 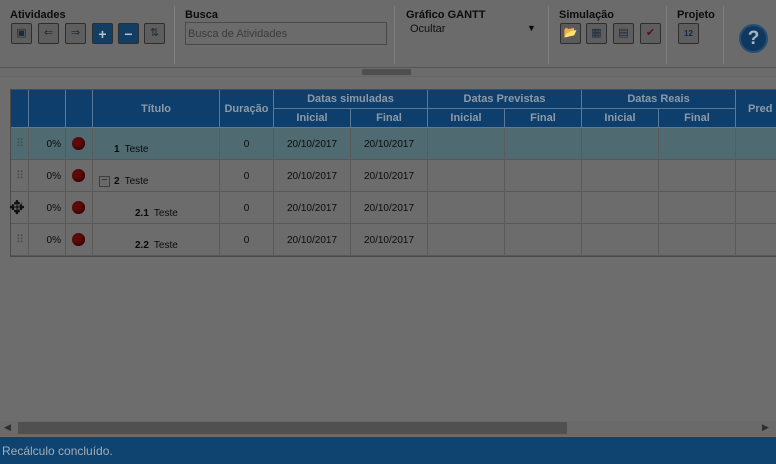 I want to click on up-down-icon: ⇅, so click(x=154, y=33).